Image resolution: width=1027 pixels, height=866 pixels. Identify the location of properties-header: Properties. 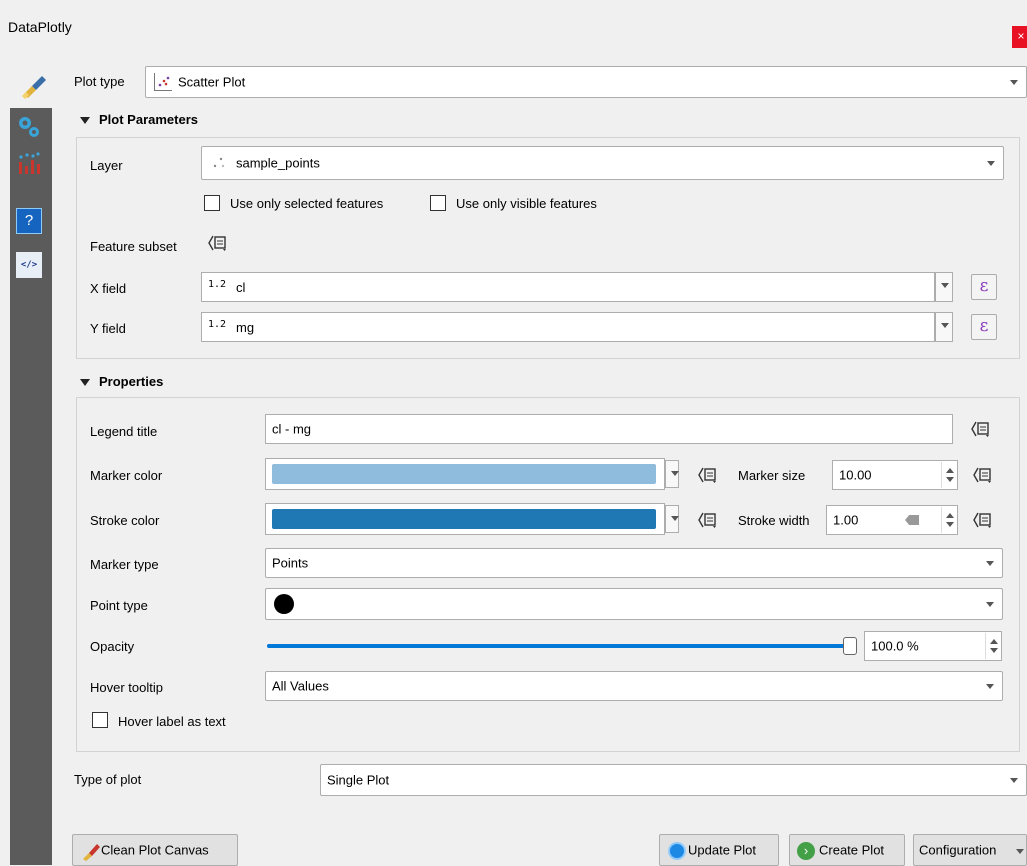
(121, 381).